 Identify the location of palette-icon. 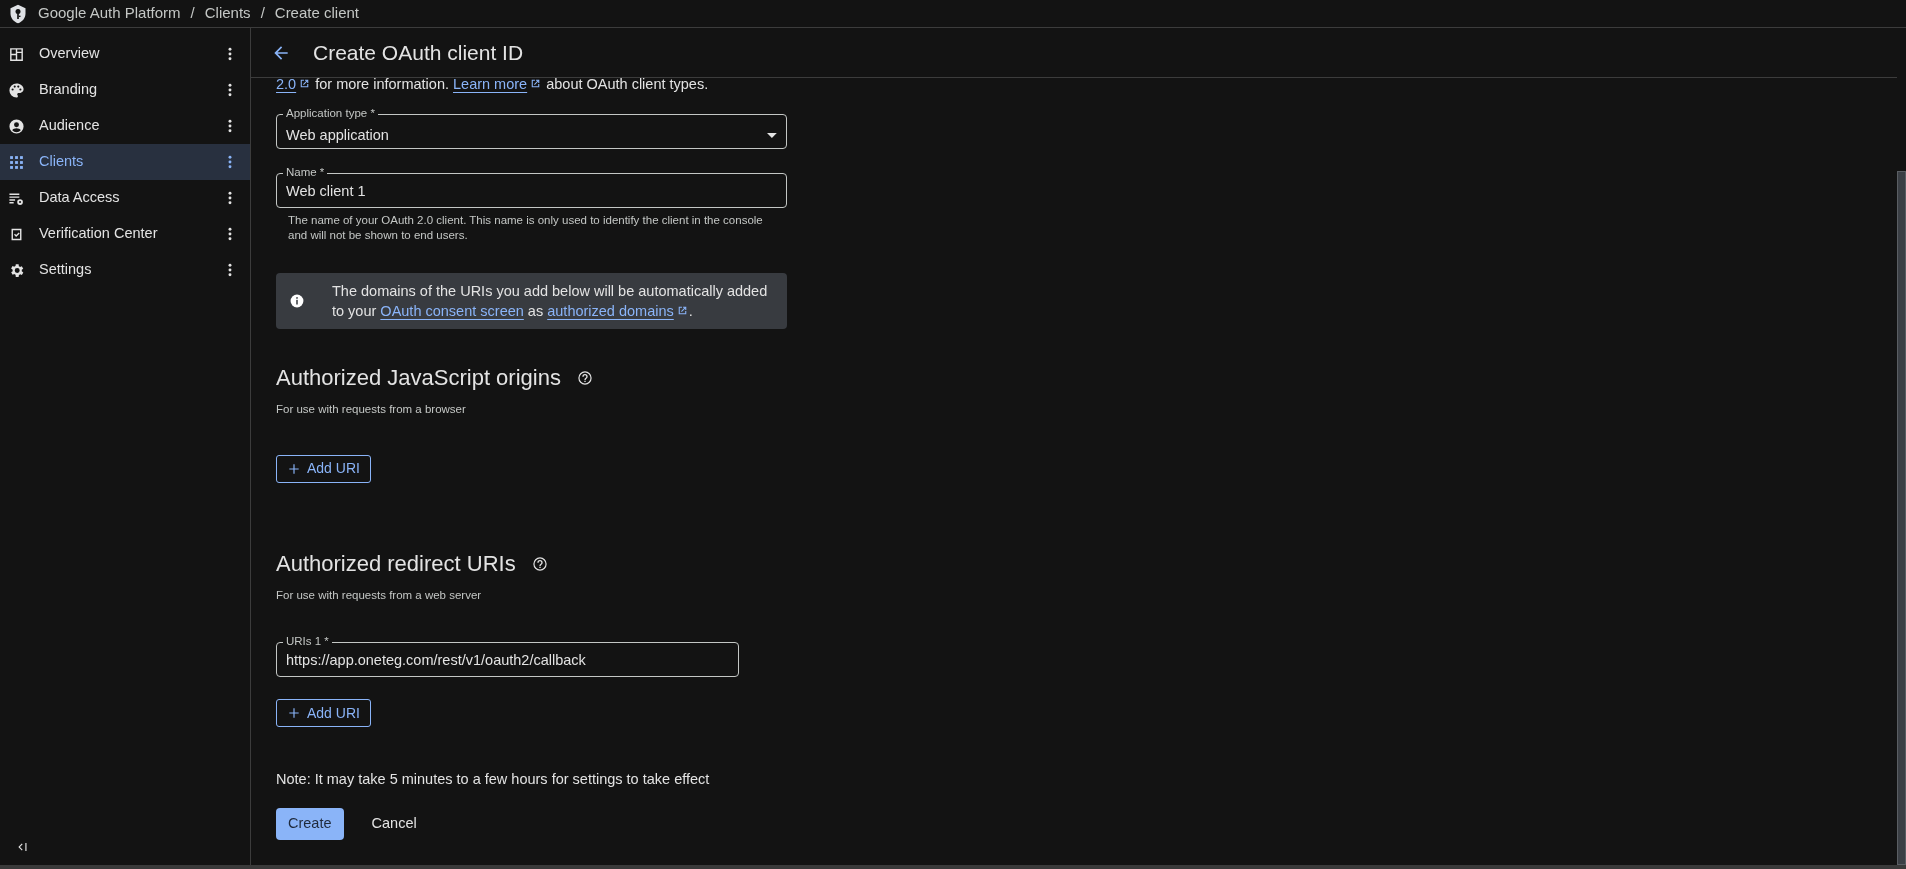
(16, 90).